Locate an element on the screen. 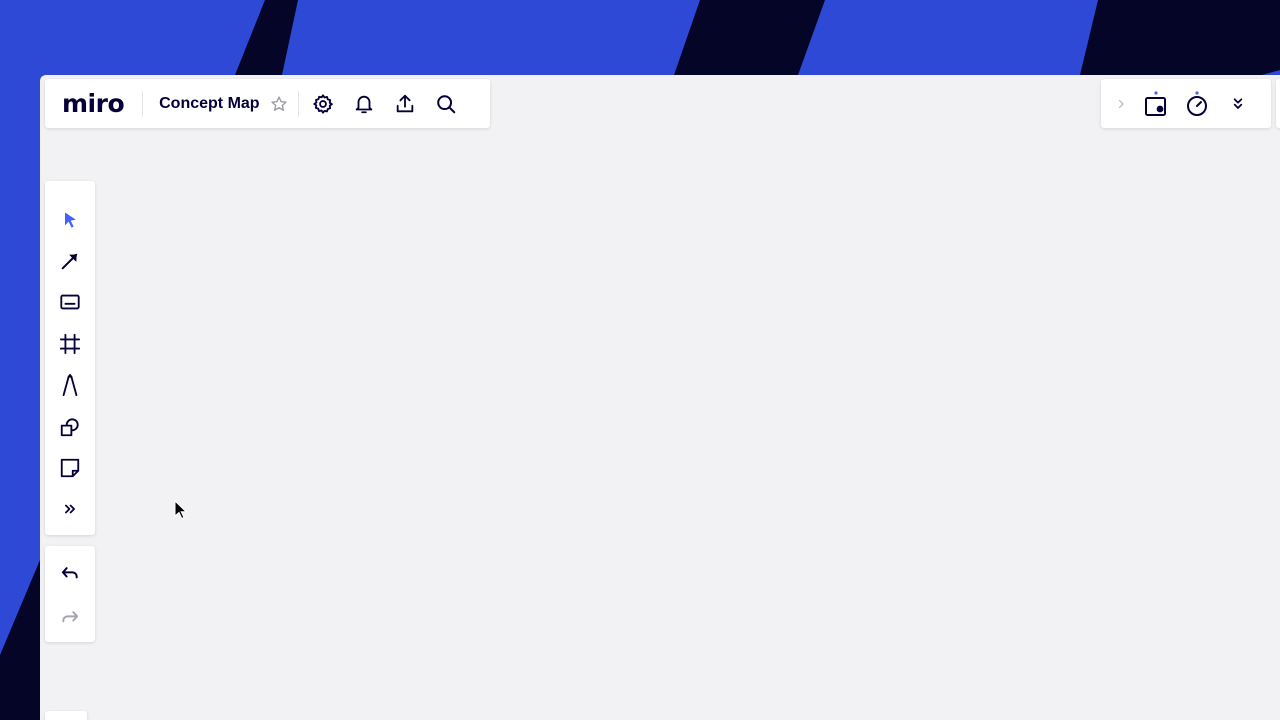 Image resolution: width=1280 pixels, height=720 pixels. bell-icon is located at coordinates (363, 104).